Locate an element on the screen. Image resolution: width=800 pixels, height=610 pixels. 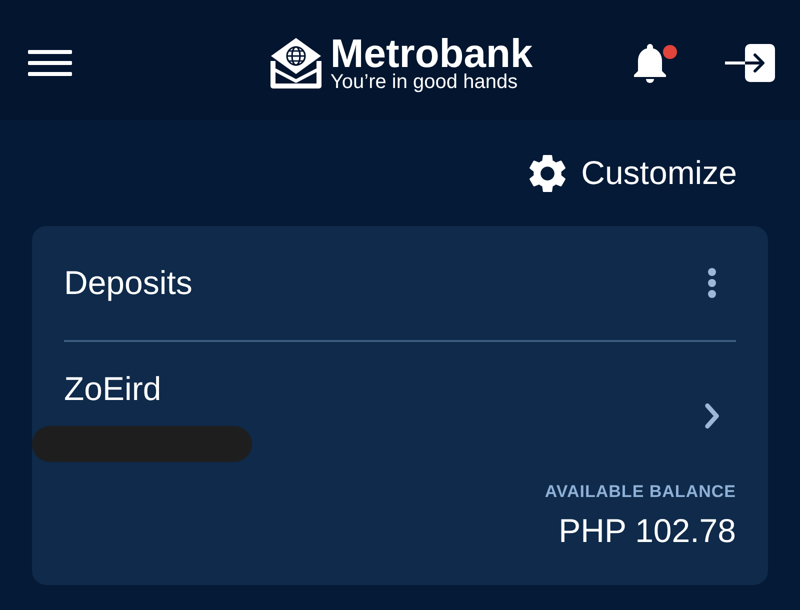
envelope-globe-icon is located at coordinates (296, 63).